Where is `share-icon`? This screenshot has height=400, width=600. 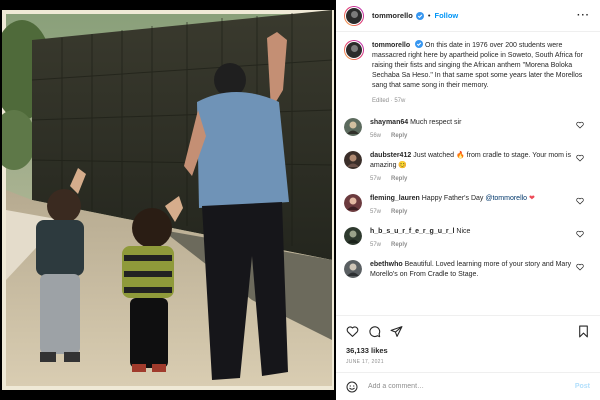 share-icon is located at coordinates (396, 331).